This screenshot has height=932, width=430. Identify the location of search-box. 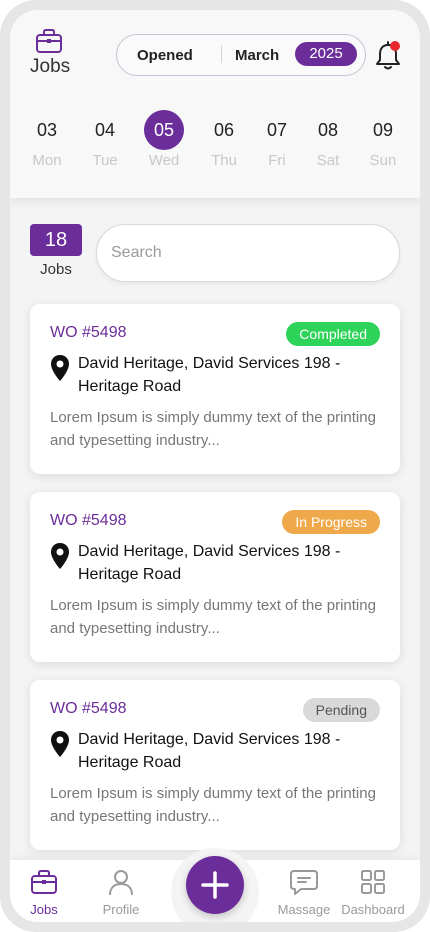
(248, 253).